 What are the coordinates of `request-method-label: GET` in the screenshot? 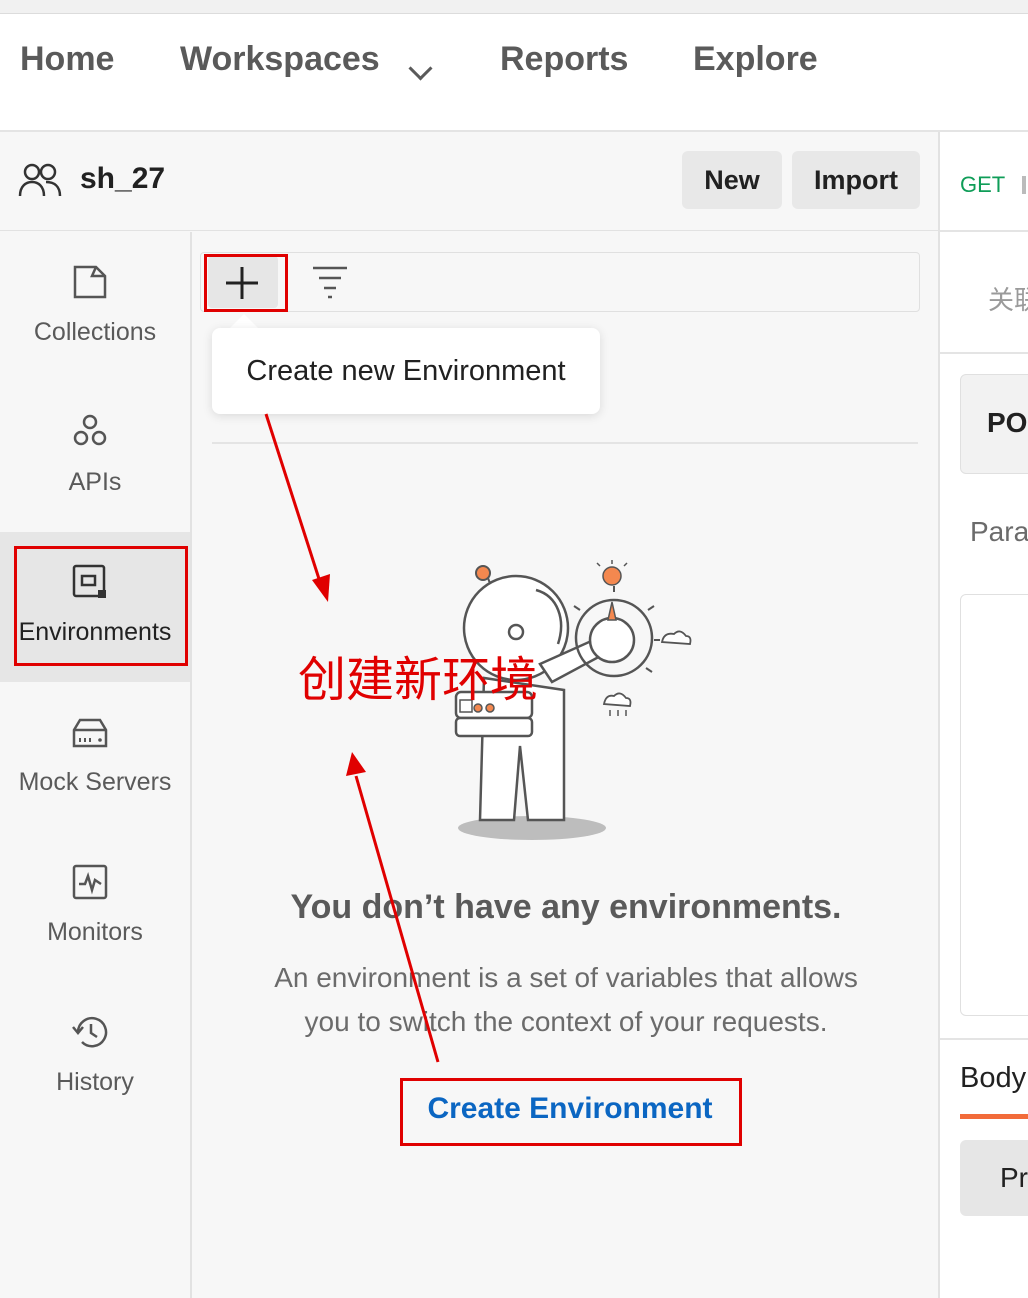 It's located at (982, 185).